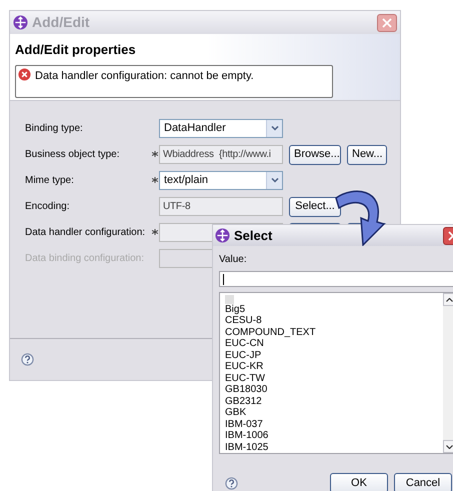 This screenshot has height=491, width=453. Describe the element at coordinates (334, 309) in the screenshot. I see `list-item: Big5` at that location.